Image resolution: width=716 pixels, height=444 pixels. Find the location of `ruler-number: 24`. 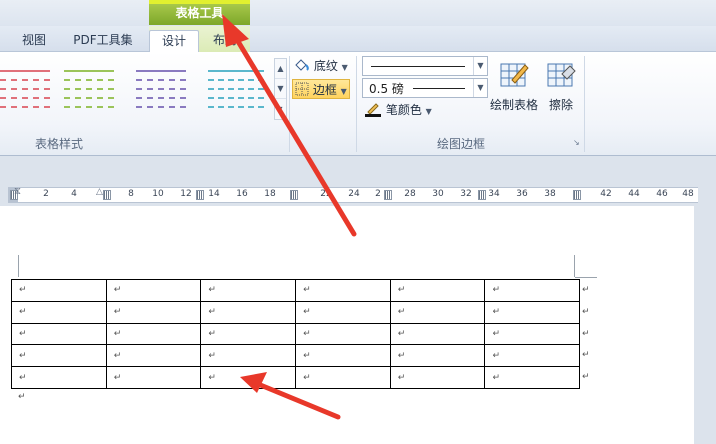

ruler-number: 24 is located at coordinates (354, 194).